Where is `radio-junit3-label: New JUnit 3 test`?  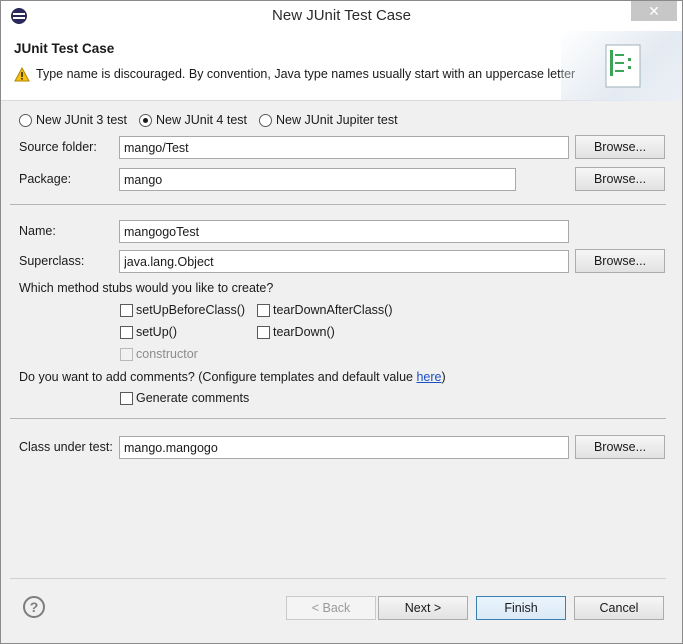
radio-junit3-label: New JUnit 3 test is located at coordinates (82, 120).